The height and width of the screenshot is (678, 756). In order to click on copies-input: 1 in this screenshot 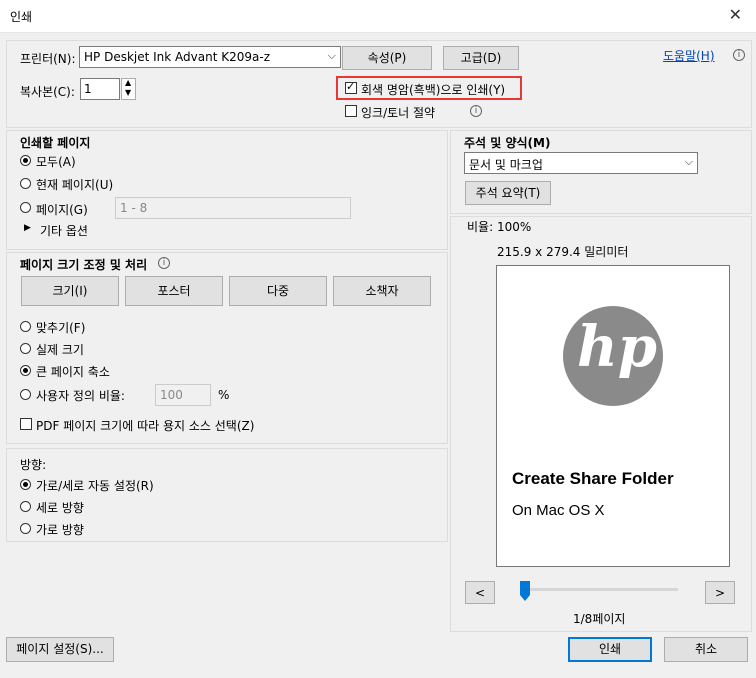, I will do `click(100, 89)`.